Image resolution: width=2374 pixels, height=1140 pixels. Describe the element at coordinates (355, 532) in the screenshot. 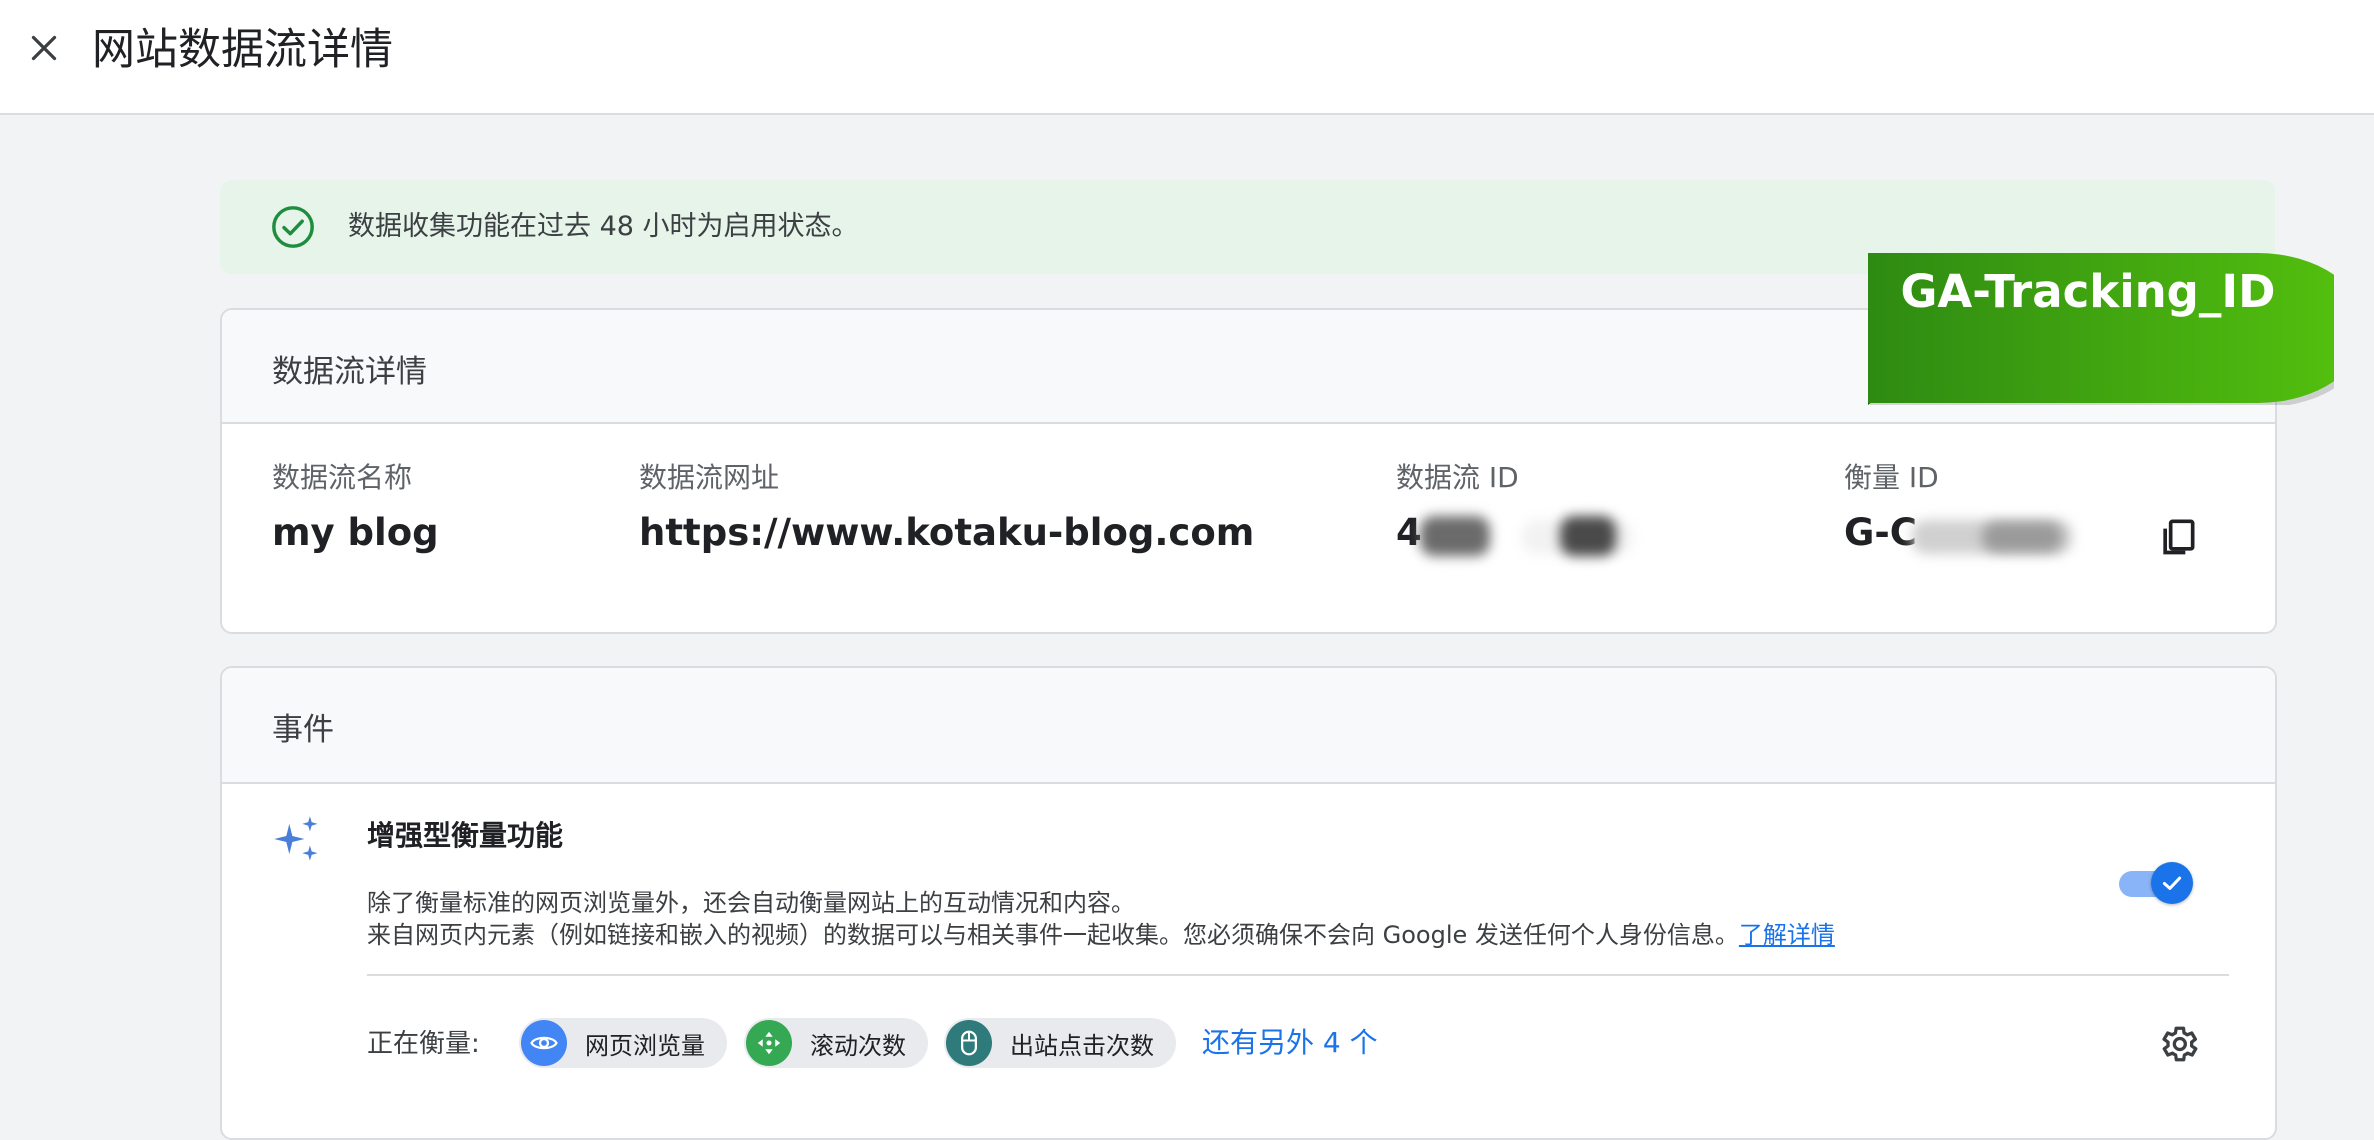

I see `stream-name-value: my blog` at that location.